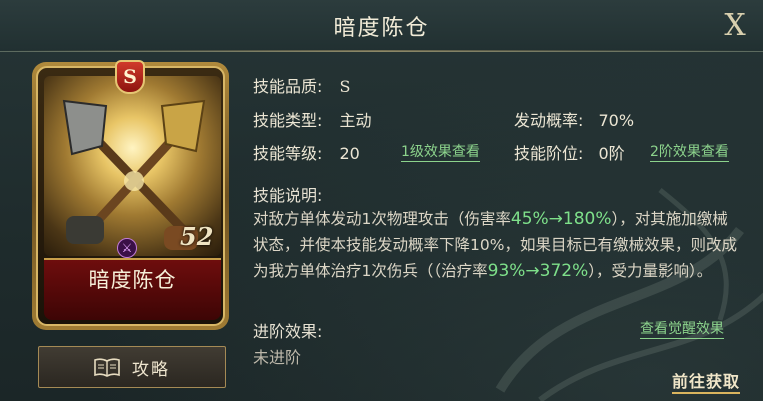 This screenshot has height=401, width=763. What do you see at coordinates (288, 195) in the screenshot?
I see `description-label: 技能说明:` at bounding box center [288, 195].